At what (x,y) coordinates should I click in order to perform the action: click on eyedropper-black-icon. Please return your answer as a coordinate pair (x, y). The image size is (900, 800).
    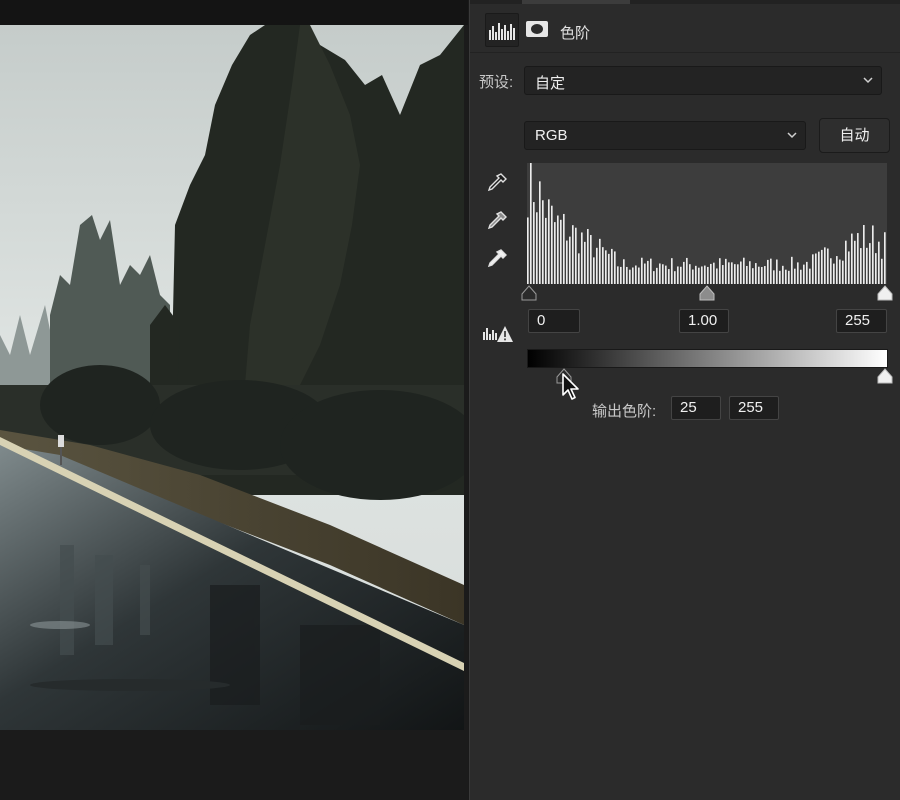
    Looking at the image, I should click on (497, 183).